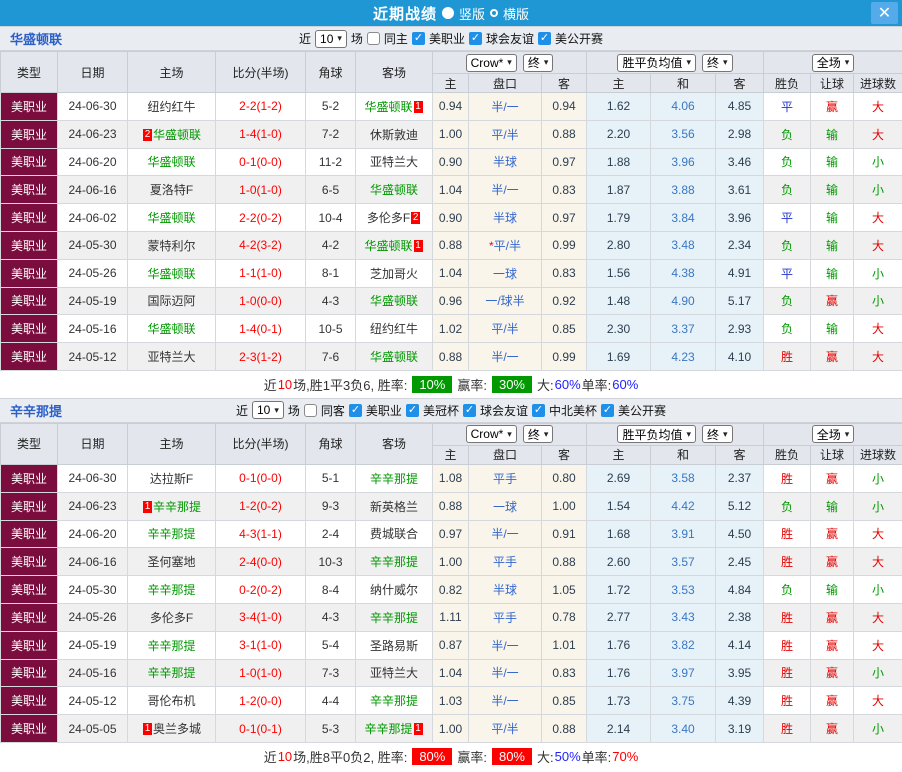  Describe the element at coordinates (472, 13) in the screenshot. I see `vertical-layout-label: 竖版` at that location.